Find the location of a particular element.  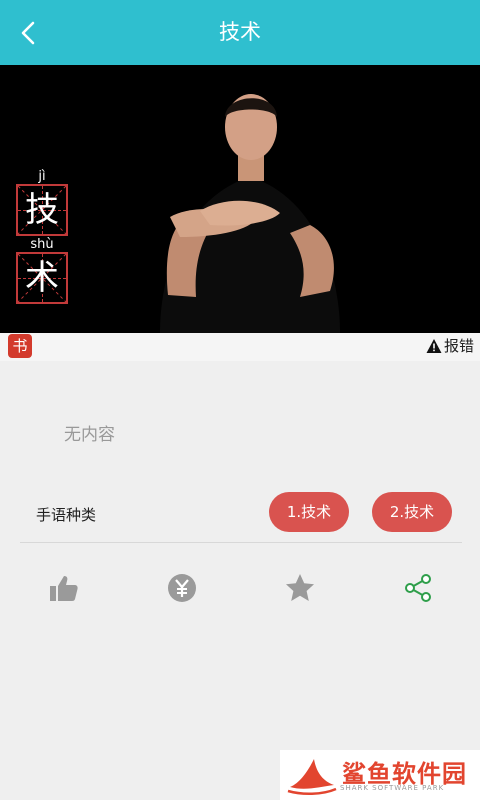

star-icon is located at coordinates (300, 588).